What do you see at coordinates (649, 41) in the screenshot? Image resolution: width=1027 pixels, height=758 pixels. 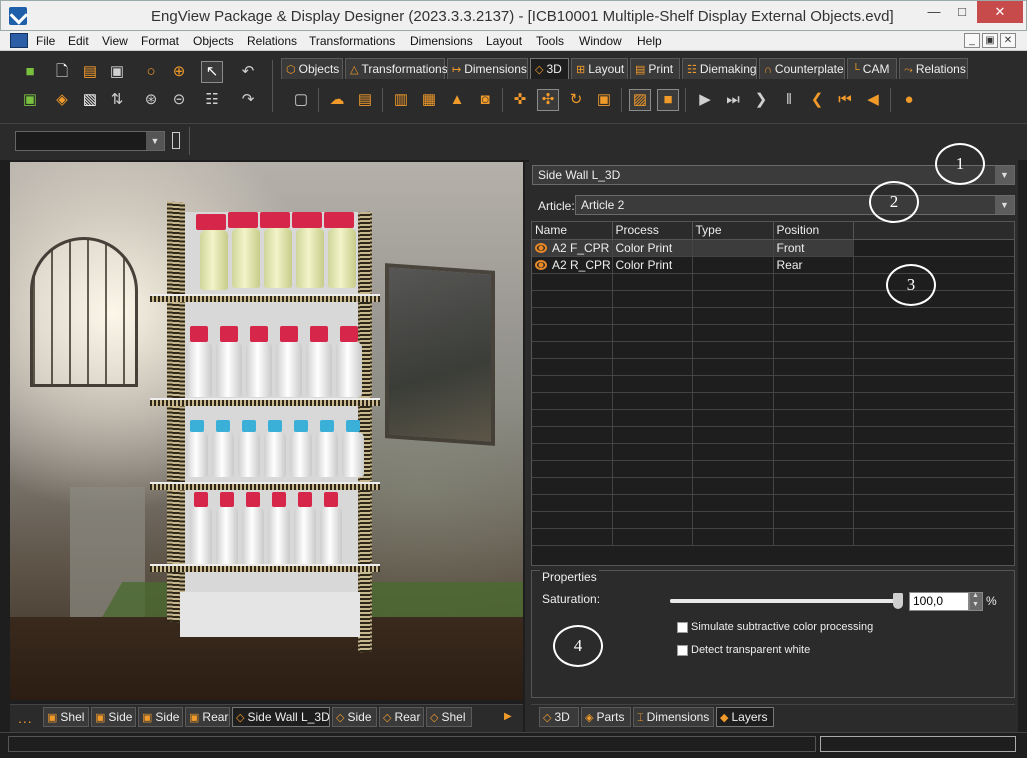 I see `menu-help: Help` at bounding box center [649, 41].